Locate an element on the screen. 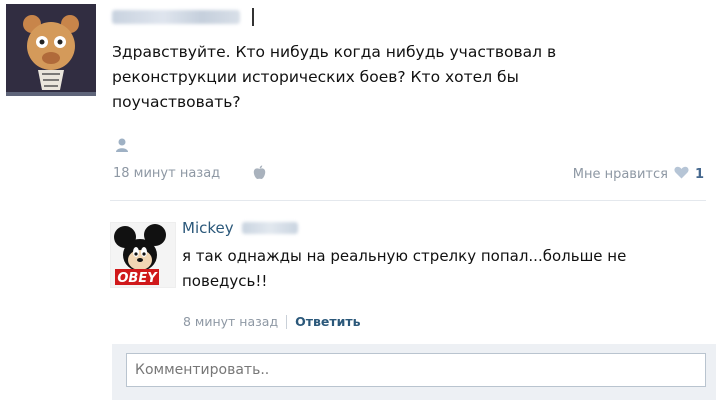 The width and height of the screenshot is (716, 400). like-count: 1 is located at coordinates (699, 174).